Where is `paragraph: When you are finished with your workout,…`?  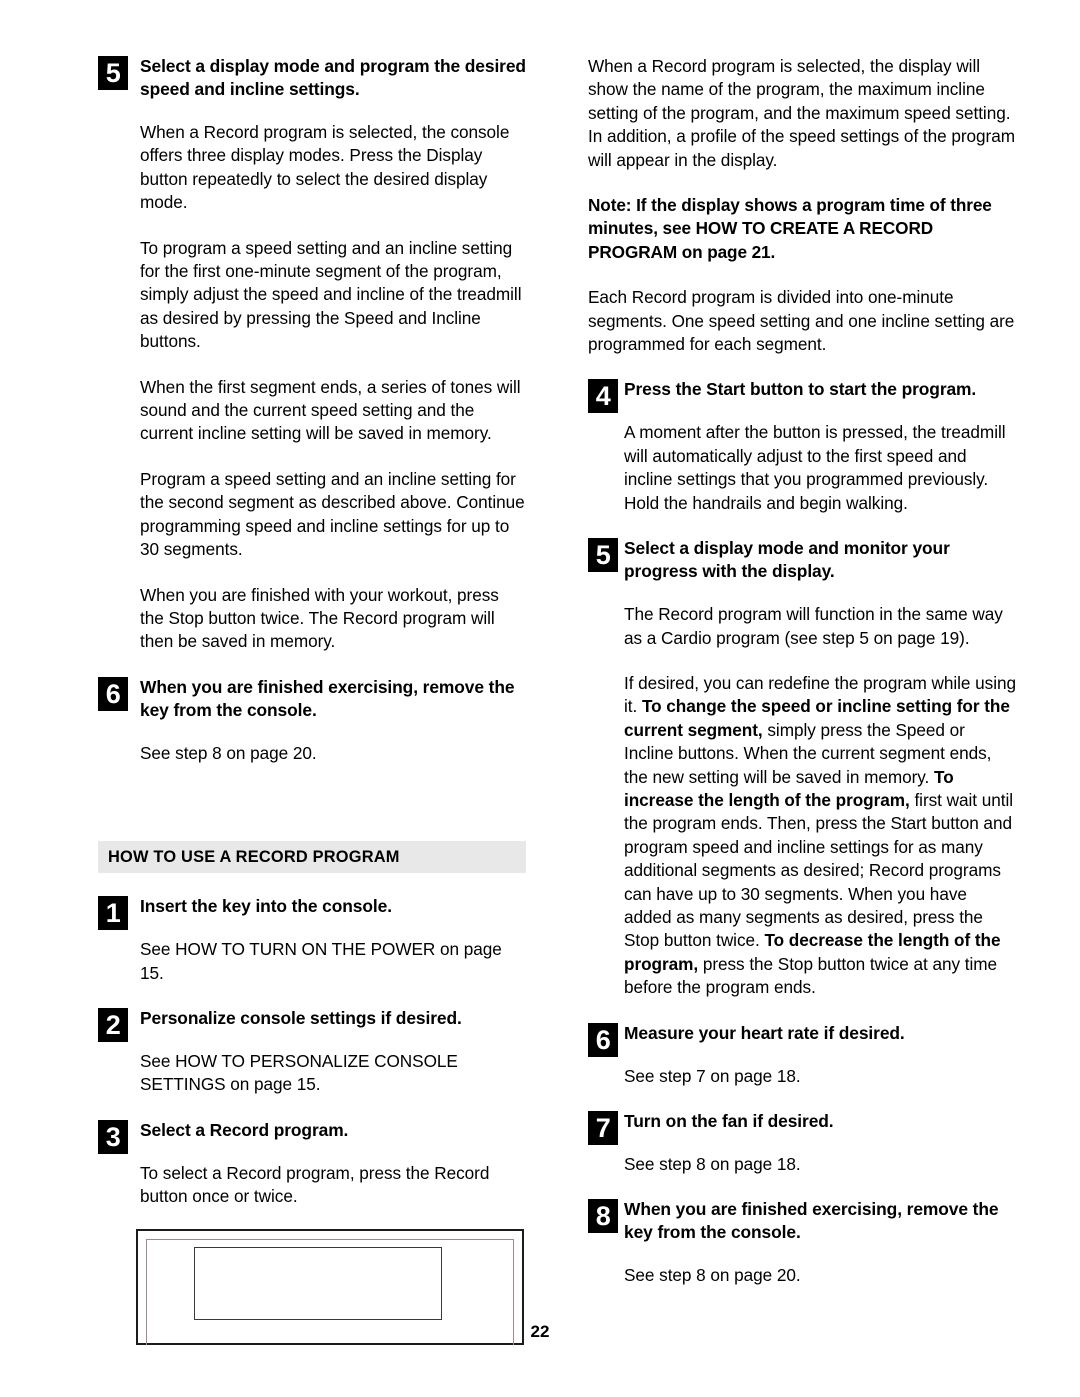 paragraph: When you are finished with your workout,… is located at coordinates (319, 618).